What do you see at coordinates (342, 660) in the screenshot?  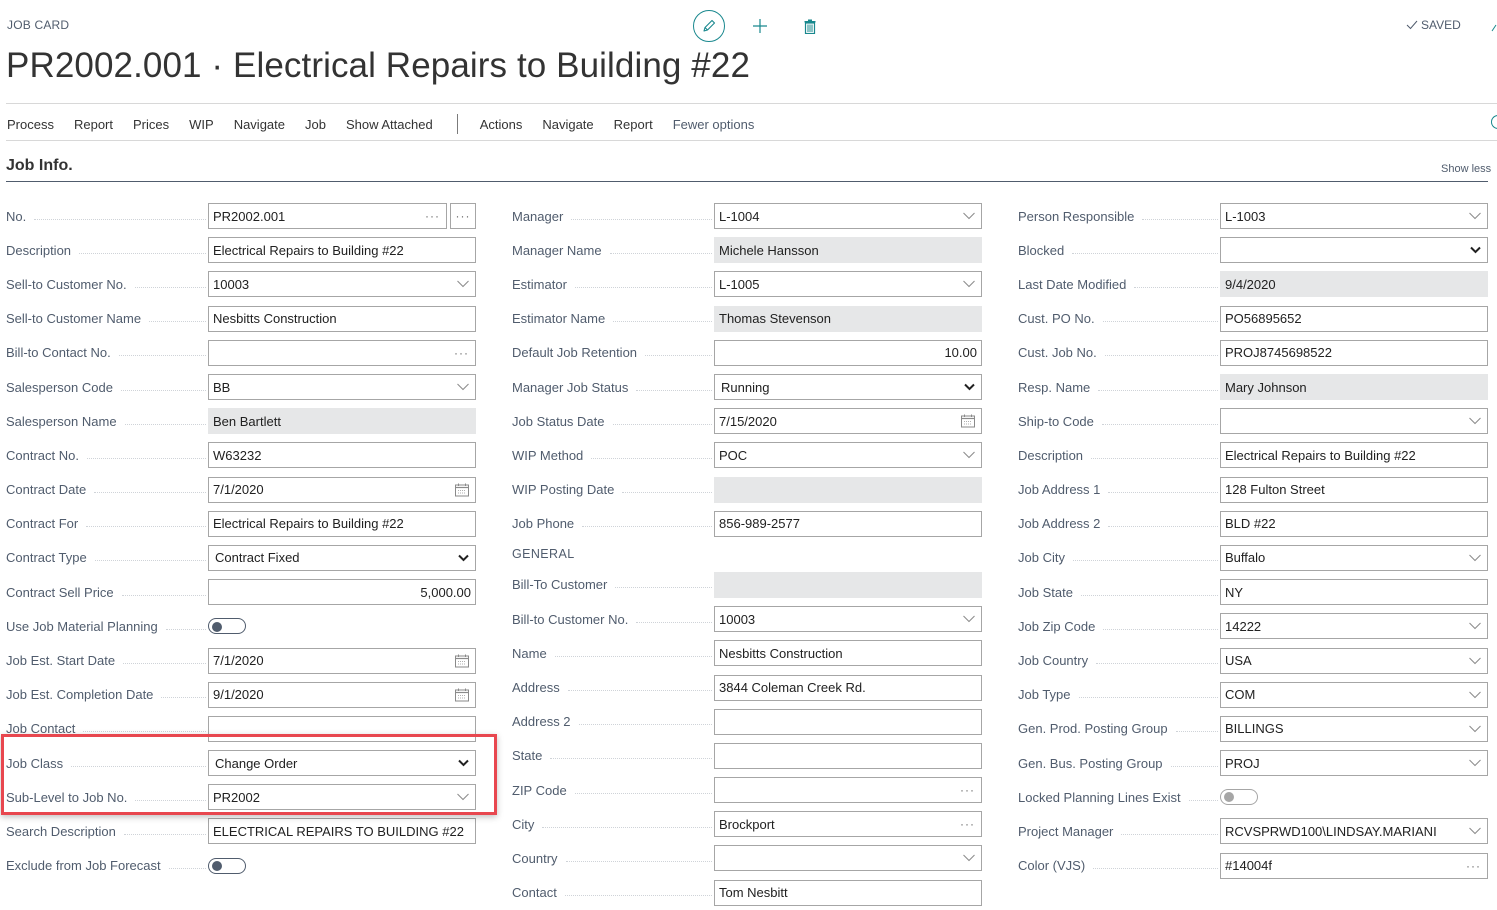 I see `job-est-start-date-field: 7/1/2020` at bounding box center [342, 660].